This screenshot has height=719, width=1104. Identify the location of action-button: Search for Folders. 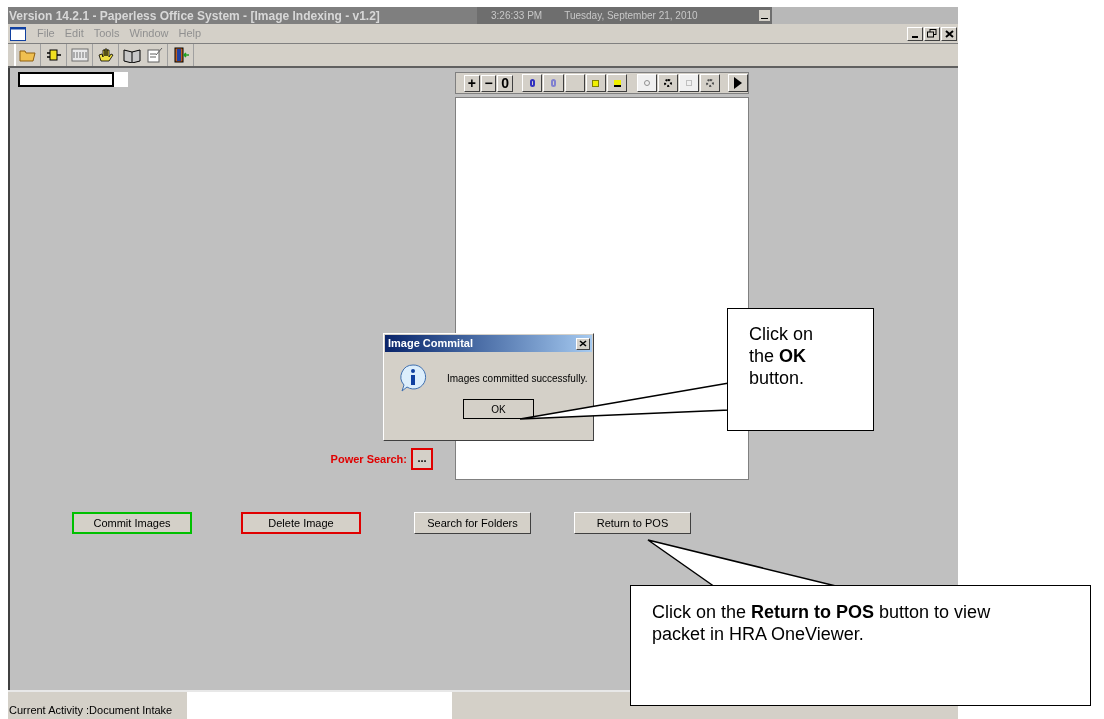
(472, 523).